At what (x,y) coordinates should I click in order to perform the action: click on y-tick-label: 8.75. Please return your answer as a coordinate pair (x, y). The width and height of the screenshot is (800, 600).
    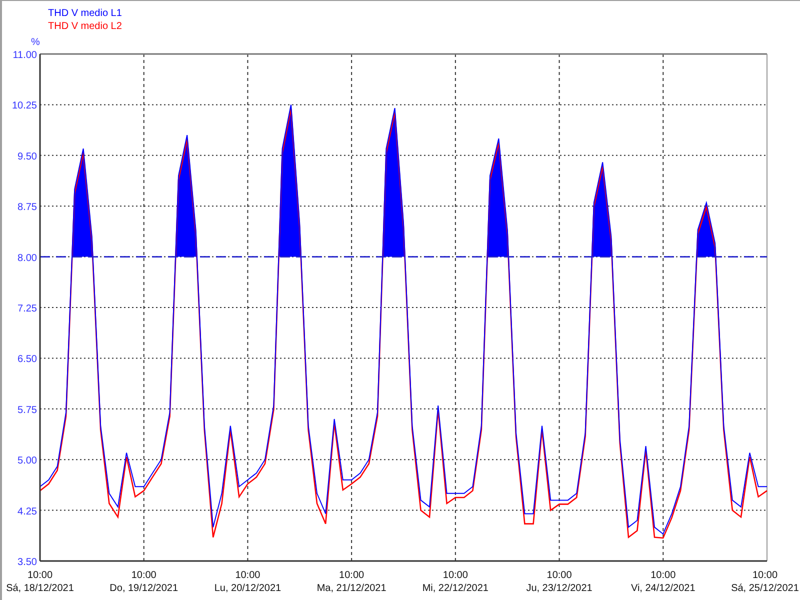
    Looking at the image, I should click on (27, 208).